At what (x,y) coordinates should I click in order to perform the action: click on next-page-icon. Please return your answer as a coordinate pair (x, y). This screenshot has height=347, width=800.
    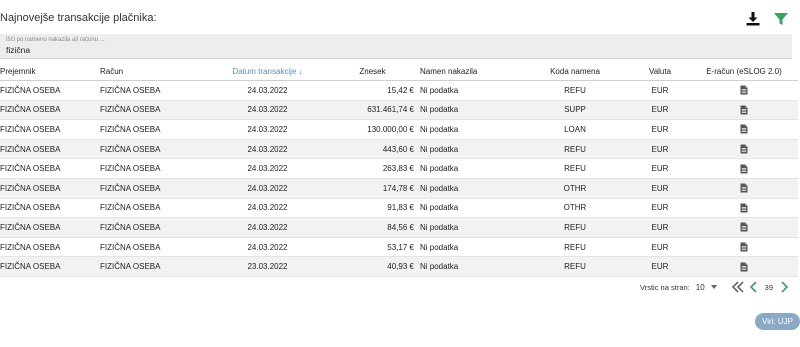
    Looking at the image, I should click on (784, 287).